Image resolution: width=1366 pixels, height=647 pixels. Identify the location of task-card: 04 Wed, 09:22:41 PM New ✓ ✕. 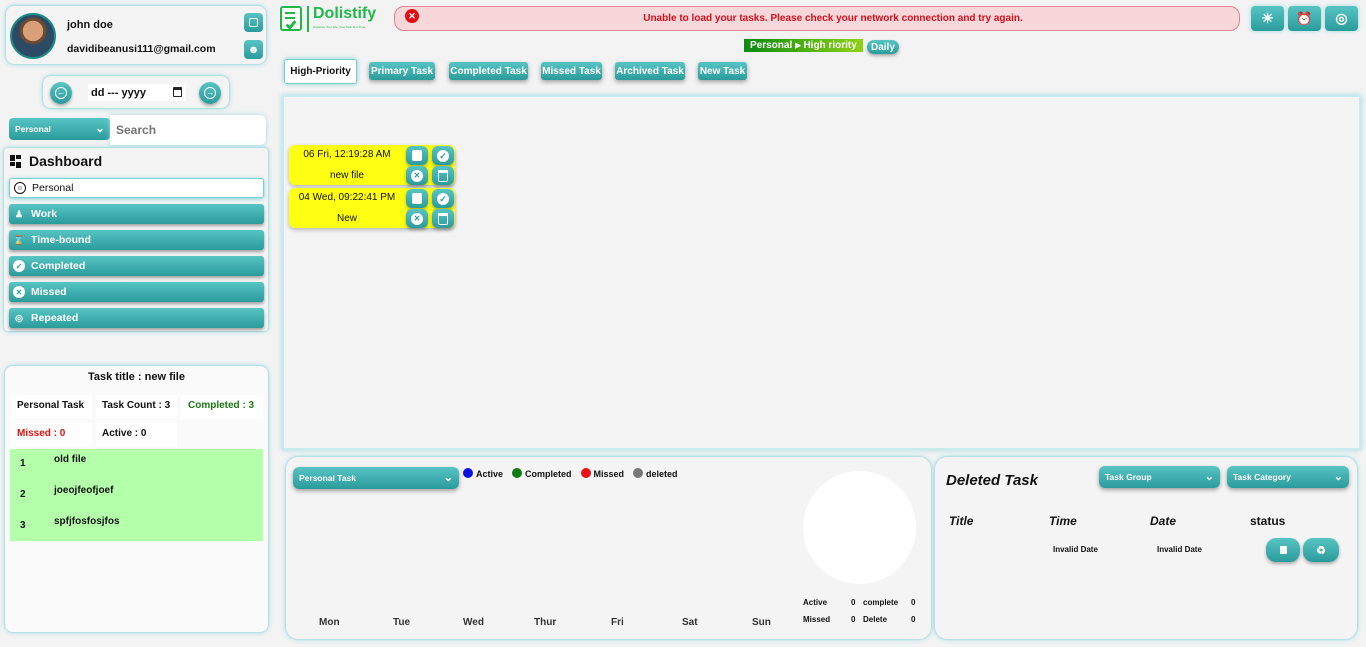
(372, 208).